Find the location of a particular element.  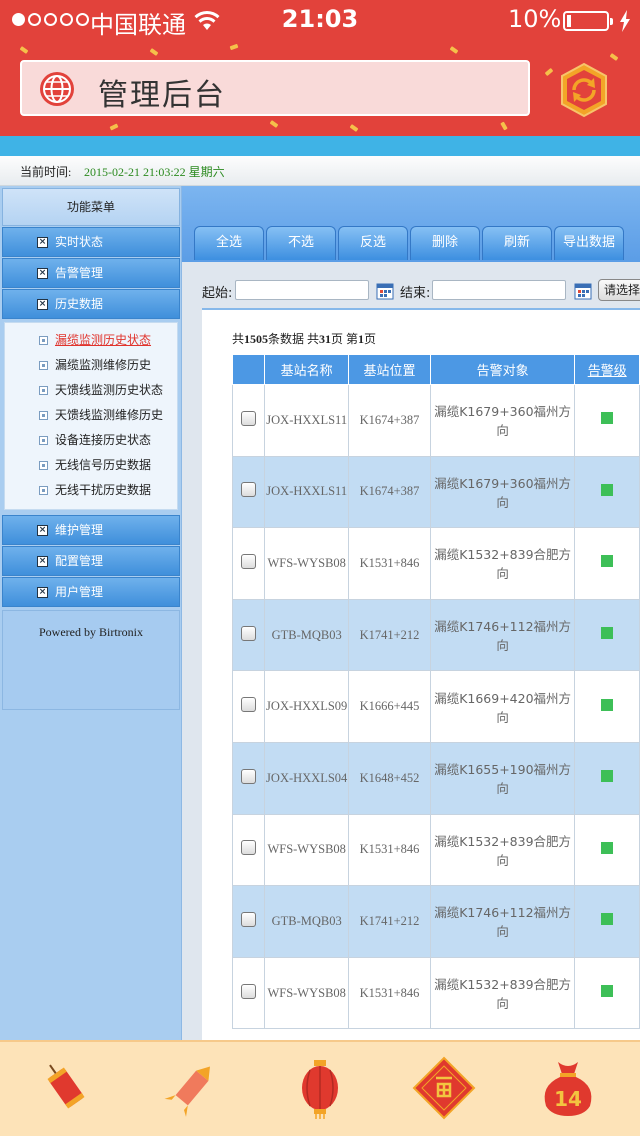

current-time-bar: 当前时间: 2015-02-21 21:03:22 星期六 is located at coordinates (320, 171).